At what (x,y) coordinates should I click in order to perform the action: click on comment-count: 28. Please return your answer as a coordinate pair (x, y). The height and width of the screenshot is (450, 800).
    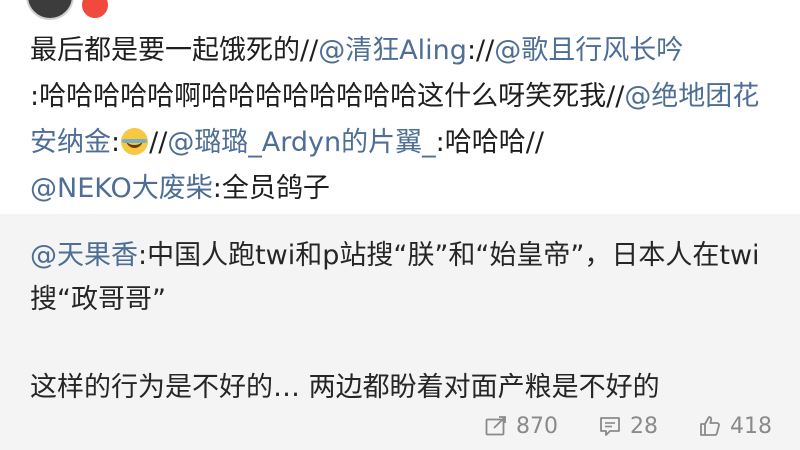
    Looking at the image, I should click on (644, 426).